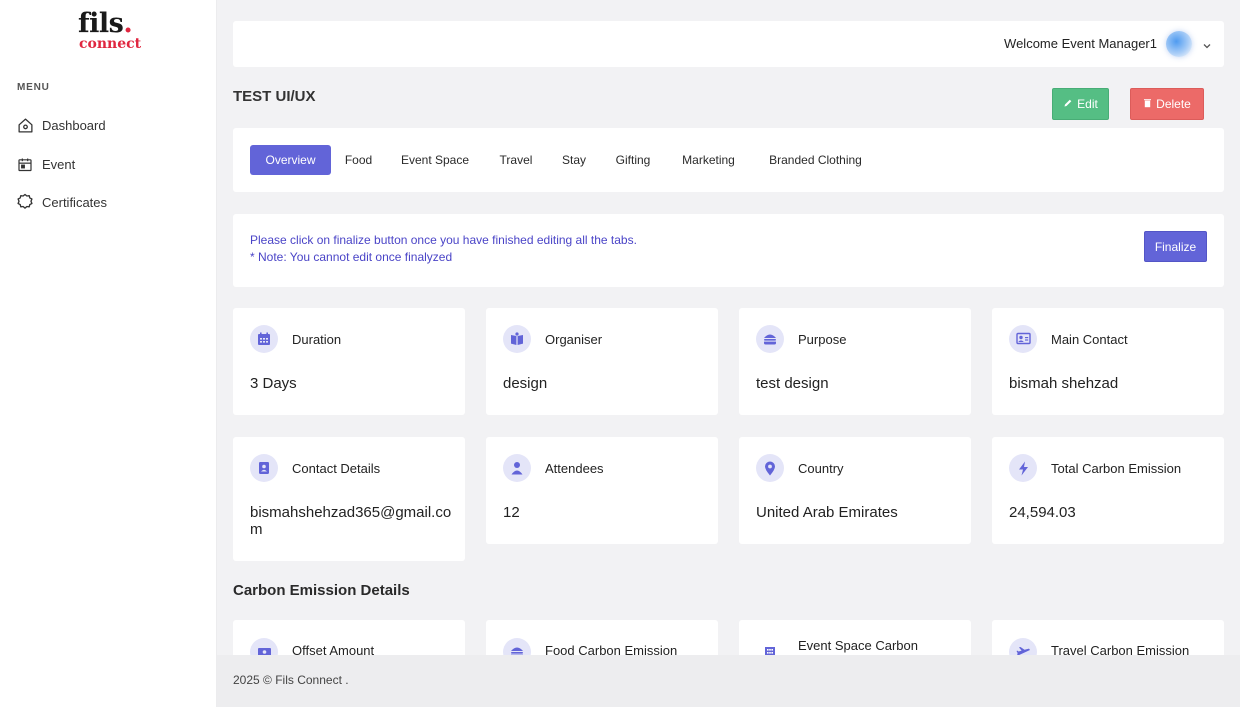 Image resolution: width=1240 pixels, height=707 pixels. What do you see at coordinates (770, 468) in the screenshot?
I see `map-pin-icon` at bounding box center [770, 468].